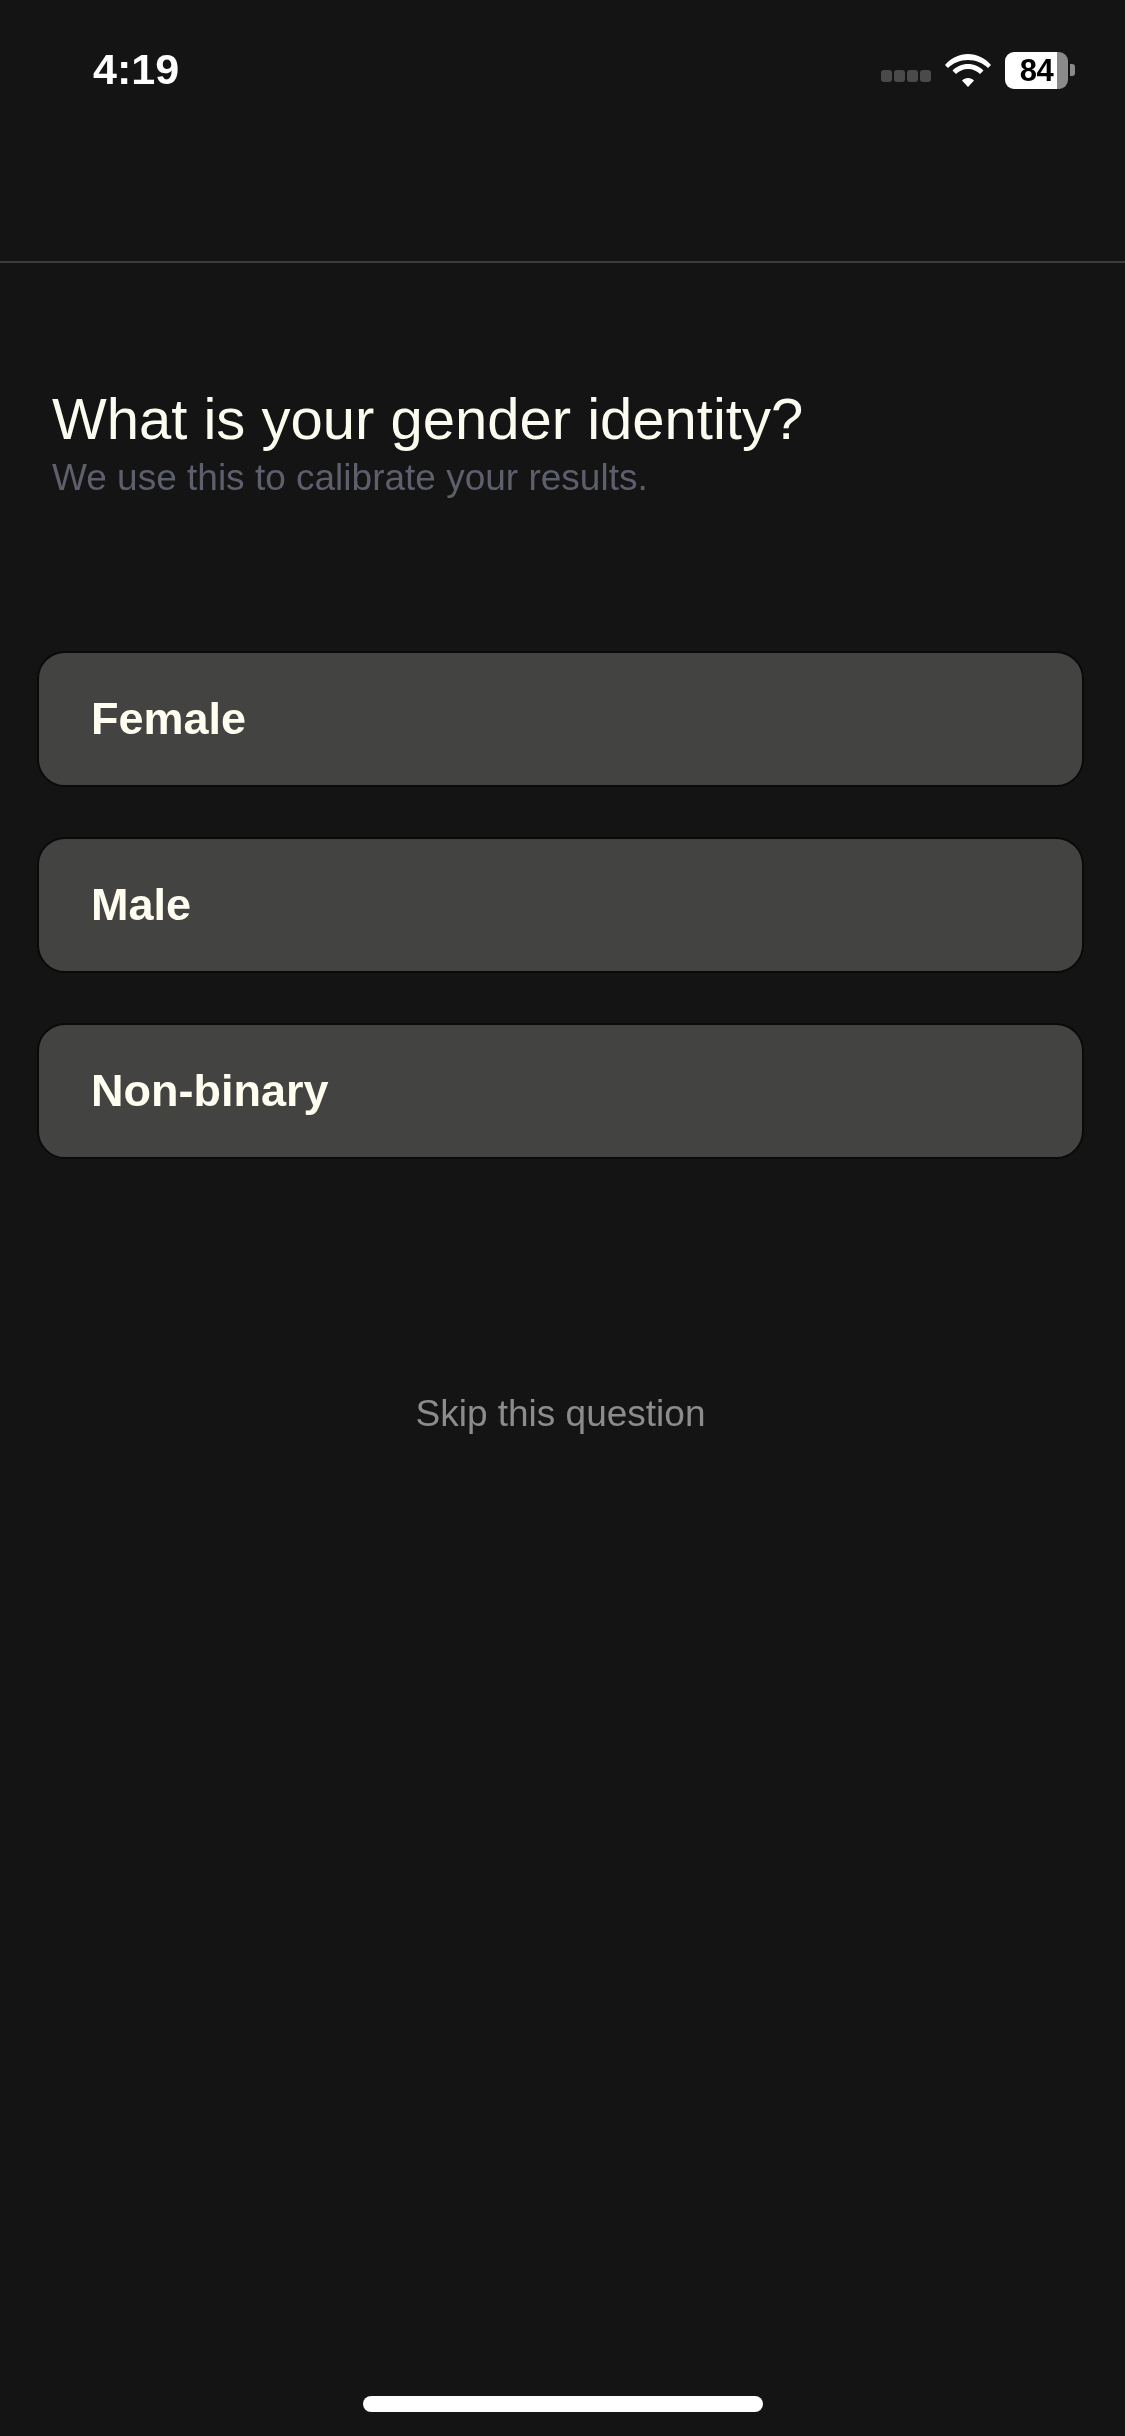 This screenshot has width=1125, height=2436. I want to click on battery-indicator: 84, so click(1040, 70).